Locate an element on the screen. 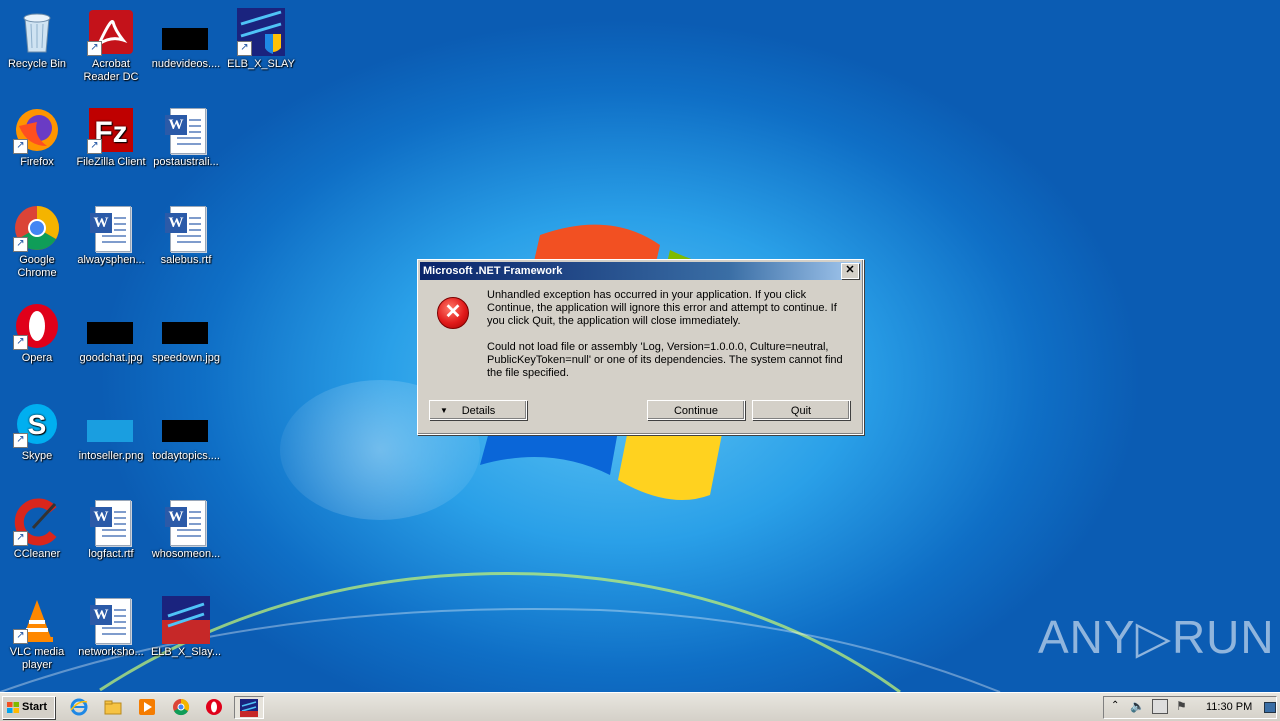  icon-label: FileZilla Client is located at coordinates (111, 162).